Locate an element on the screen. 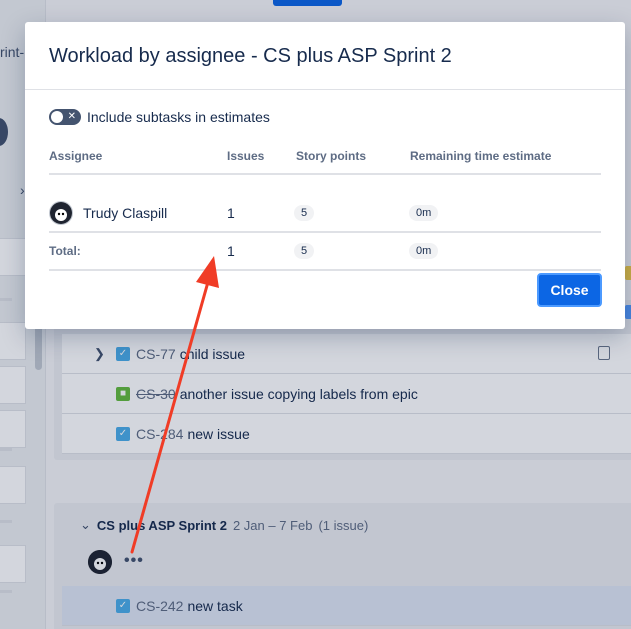 This screenshot has width=631, height=629. total-story-points-cell: 5 is located at coordinates (304, 251).